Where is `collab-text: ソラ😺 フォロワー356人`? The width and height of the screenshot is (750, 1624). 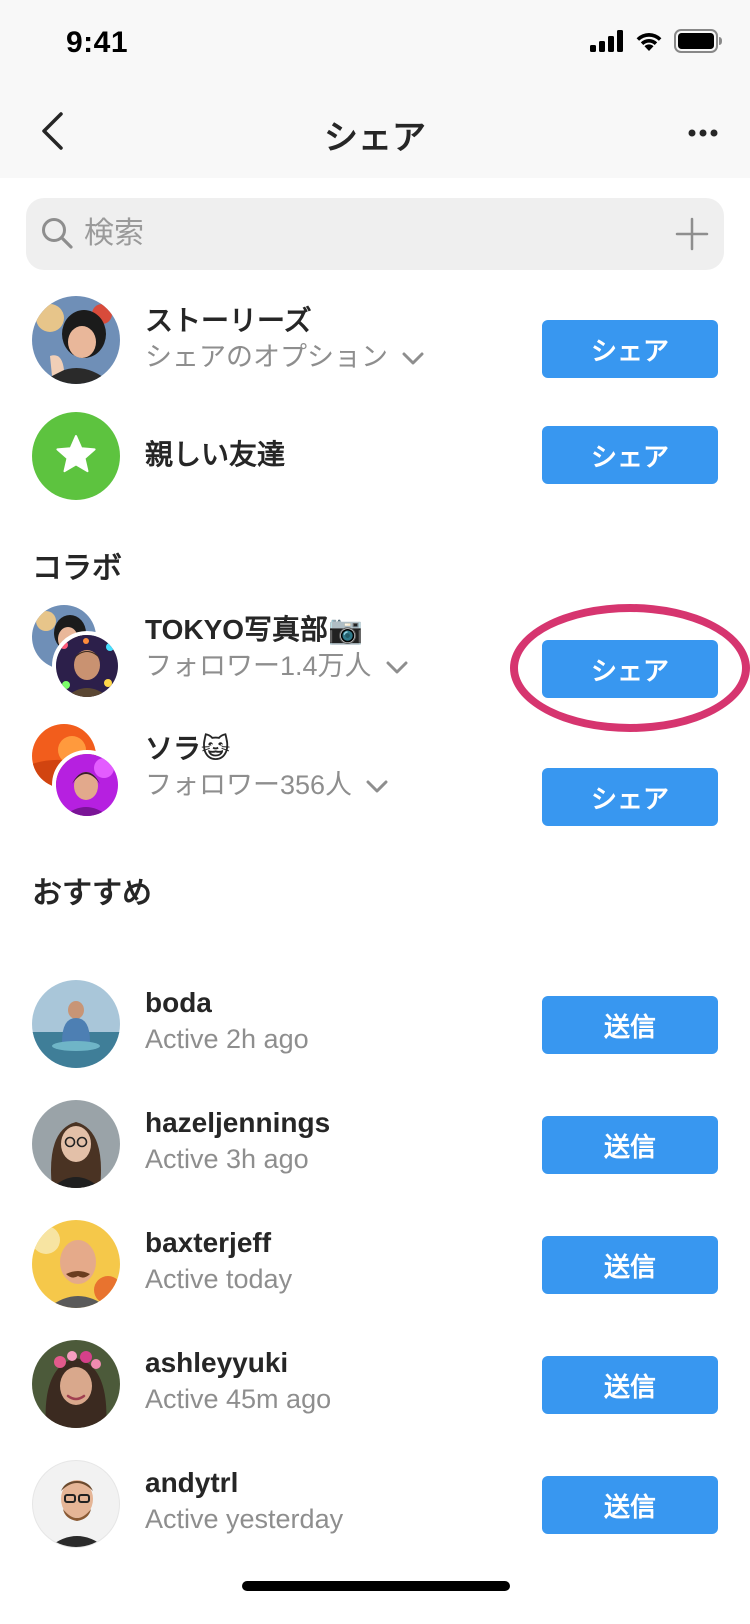
collab-text: ソラ😺 フォロワー356人 is located at coordinates (266, 767).